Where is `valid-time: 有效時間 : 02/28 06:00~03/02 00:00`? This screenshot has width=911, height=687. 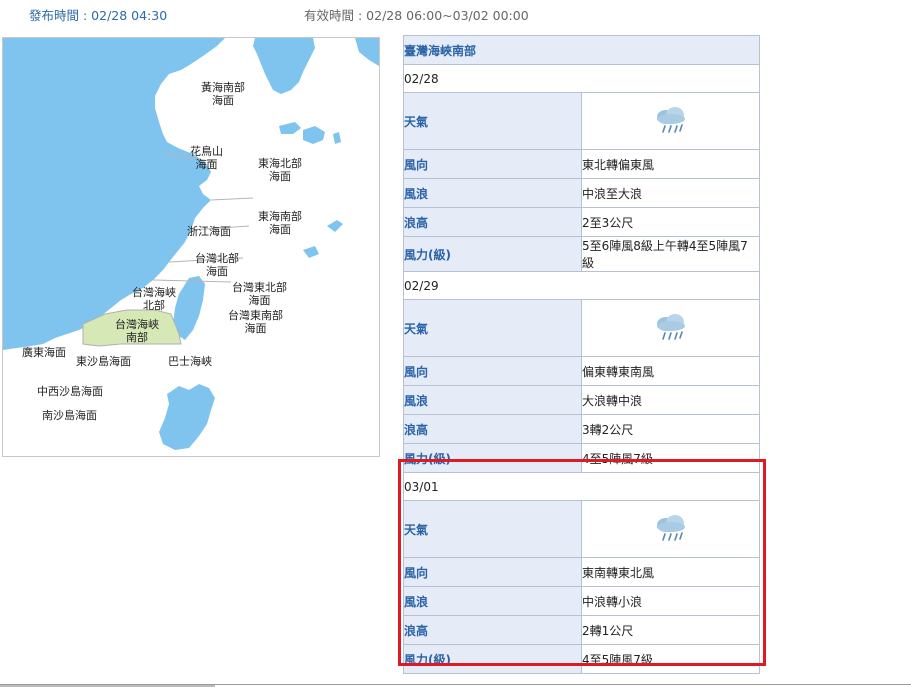 valid-time: 有效時間 : 02/28 06:00~03/02 00:00 is located at coordinates (416, 15).